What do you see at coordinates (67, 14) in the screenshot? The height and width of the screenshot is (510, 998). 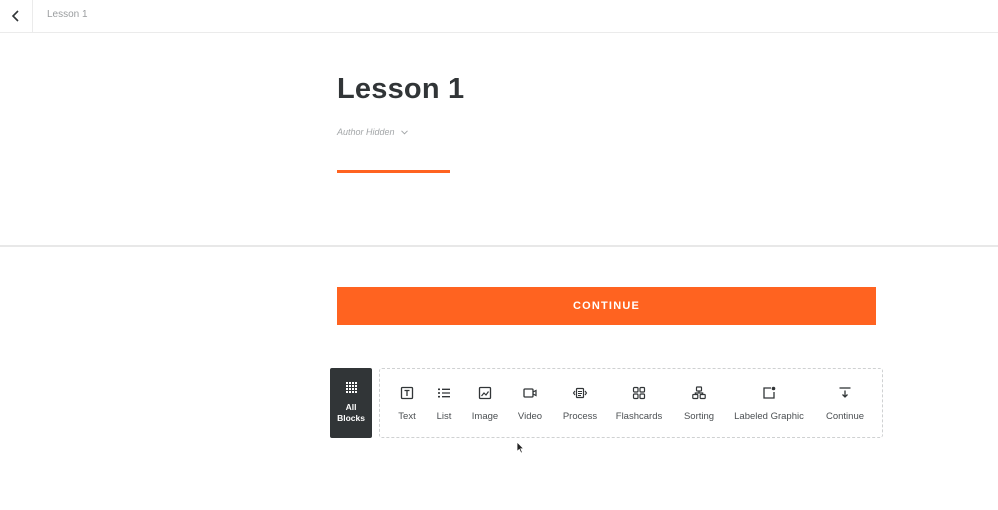 I see `breadcrumb: Lesson 1` at bounding box center [67, 14].